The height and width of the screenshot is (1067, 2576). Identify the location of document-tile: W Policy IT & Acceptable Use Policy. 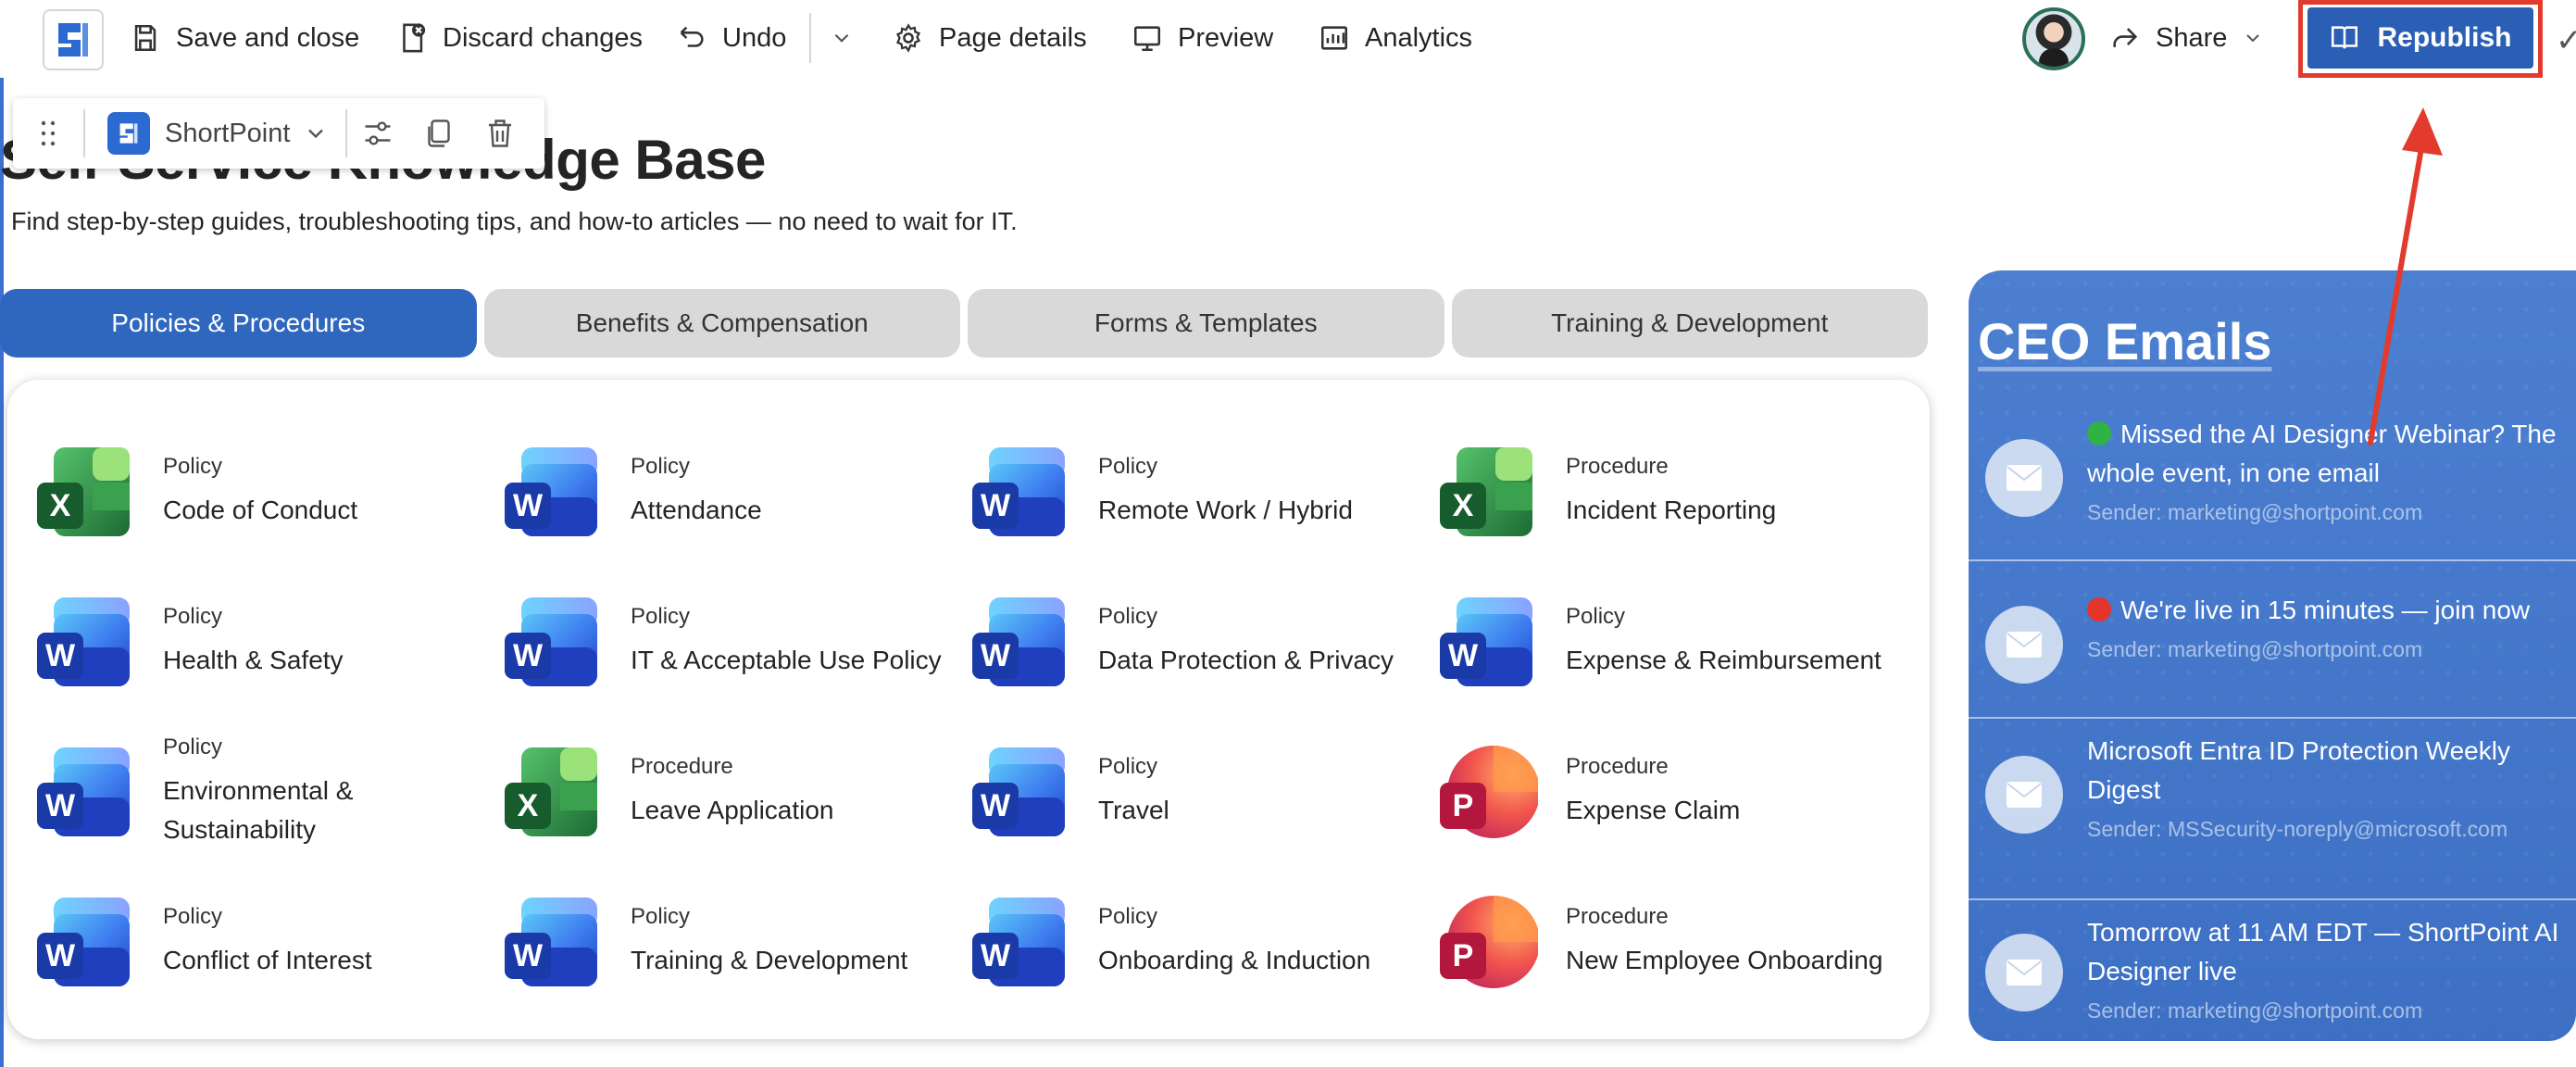
(736, 642).